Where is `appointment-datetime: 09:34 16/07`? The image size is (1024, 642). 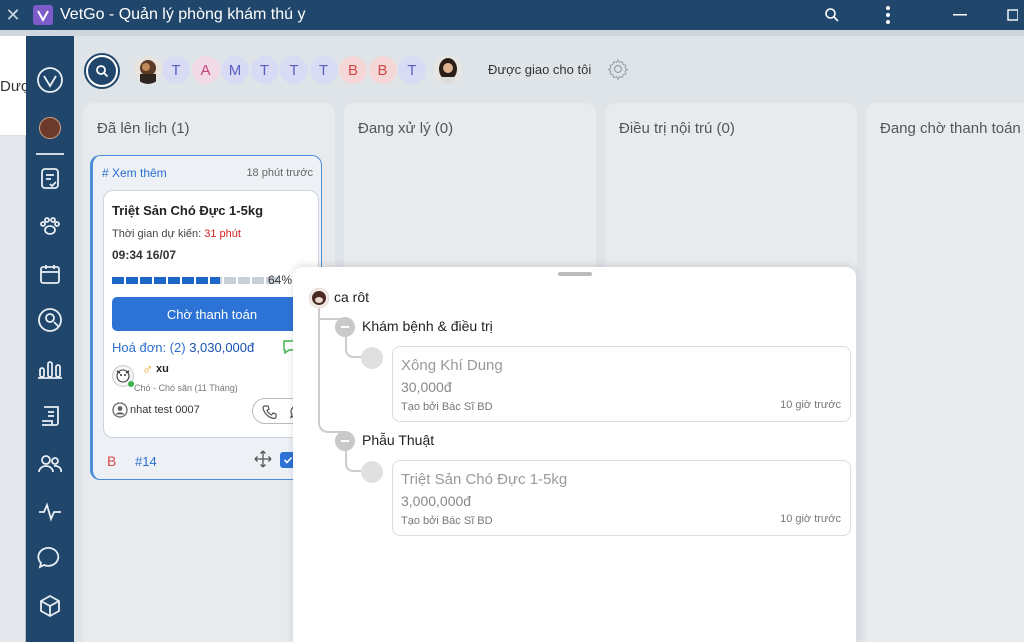 appointment-datetime: 09:34 16/07 is located at coordinates (144, 255).